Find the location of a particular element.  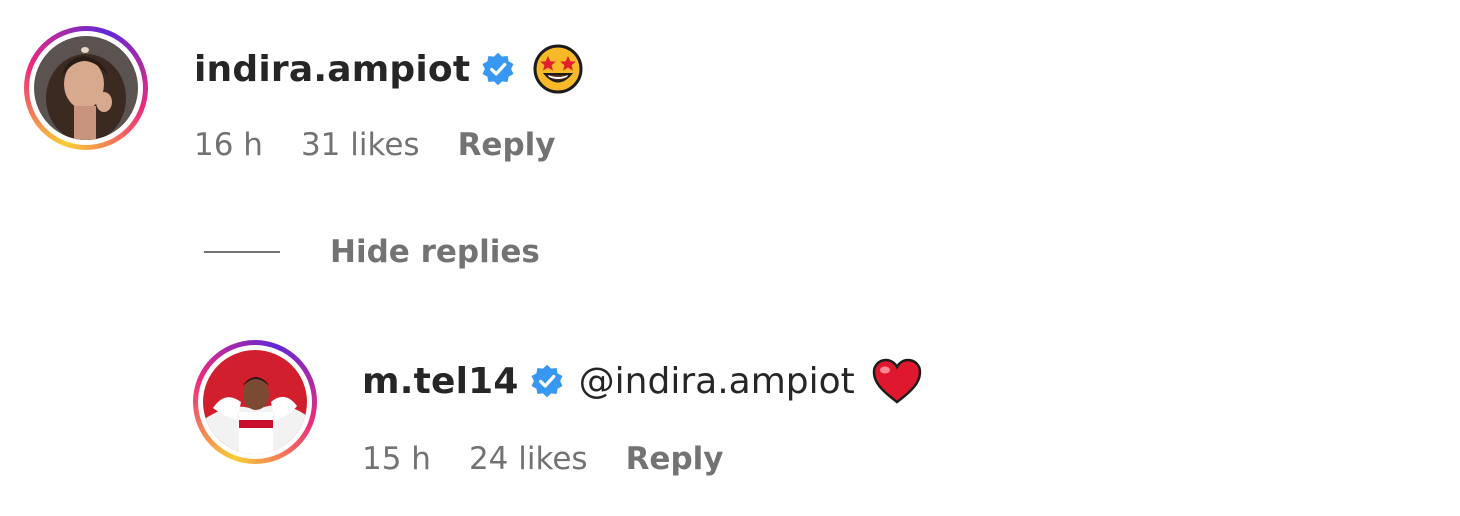

comment-header: indira.ampiot is located at coordinates (389, 69).